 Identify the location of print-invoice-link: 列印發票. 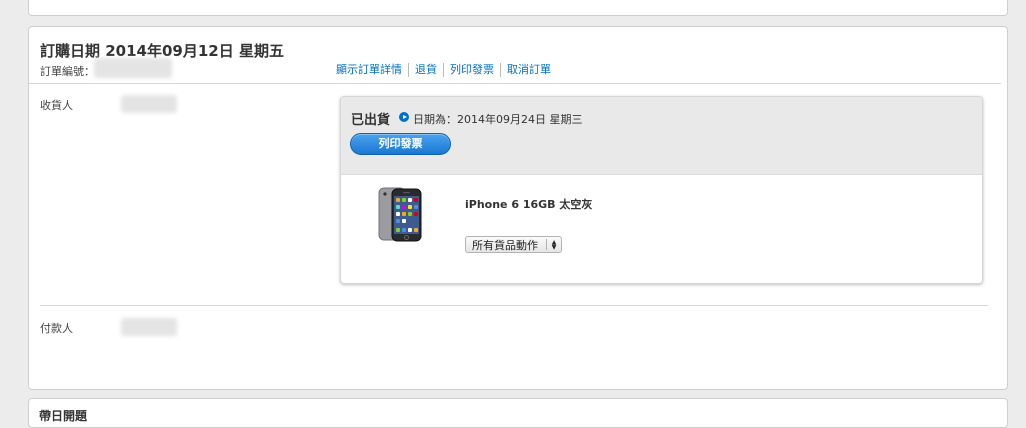
(471, 70).